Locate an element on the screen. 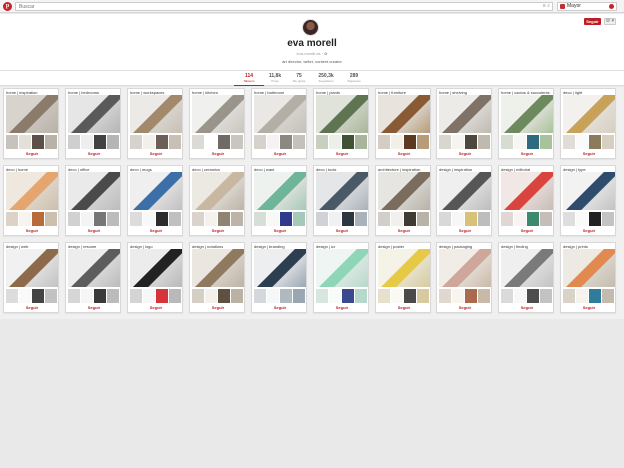  board-card: deco | tools Seguir is located at coordinates (341, 200).